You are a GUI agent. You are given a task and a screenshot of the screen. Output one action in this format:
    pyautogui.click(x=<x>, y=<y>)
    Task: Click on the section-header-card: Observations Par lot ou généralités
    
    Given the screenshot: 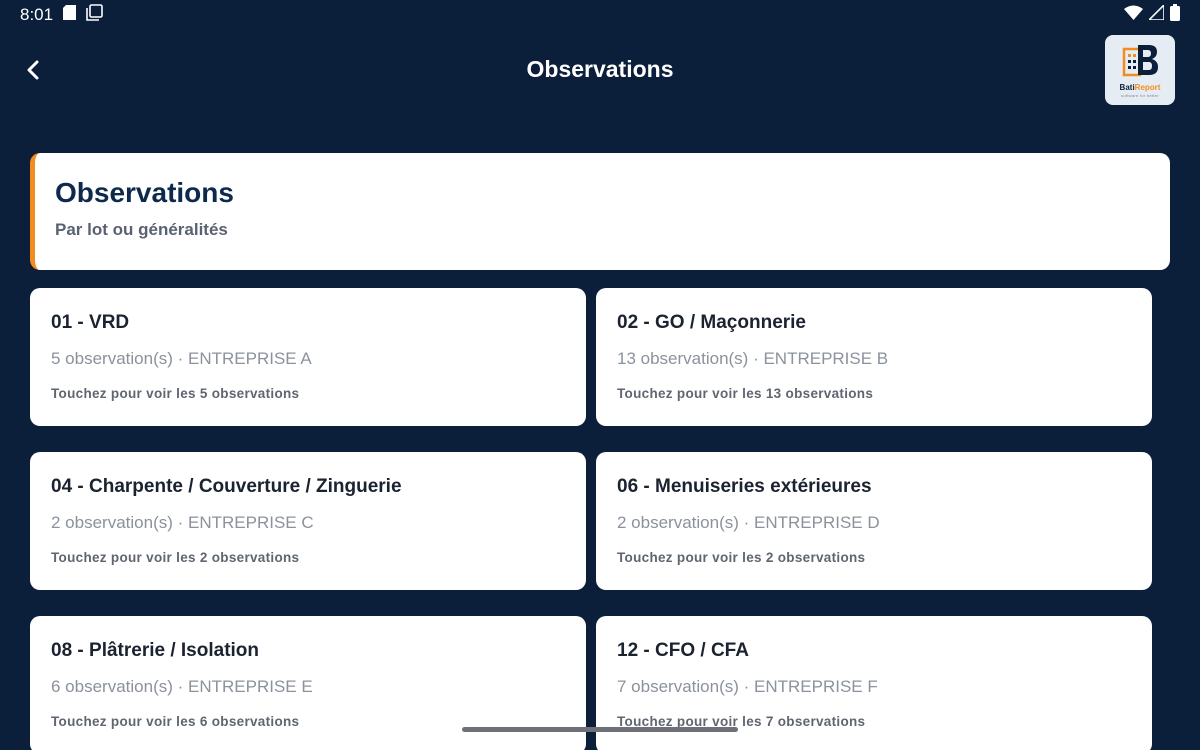 What is the action you would take?
    pyautogui.click(x=600, y=211)
    